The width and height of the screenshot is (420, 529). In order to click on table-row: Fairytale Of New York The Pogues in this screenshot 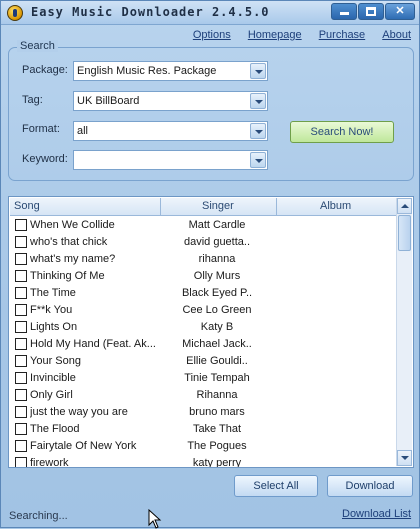, I will do `click(203, 446)`.